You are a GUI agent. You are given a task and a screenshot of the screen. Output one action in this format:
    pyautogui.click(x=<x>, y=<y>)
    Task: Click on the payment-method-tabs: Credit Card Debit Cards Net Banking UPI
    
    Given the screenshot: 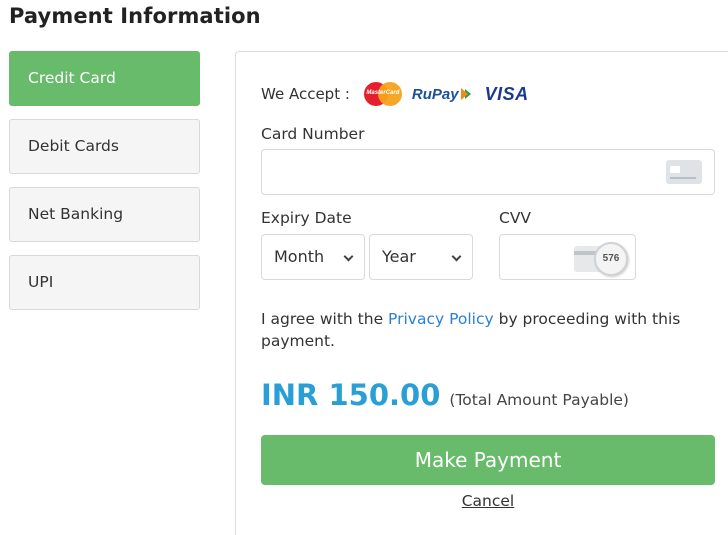 What is the action you would take?
    pyautogui.click(x=104, y=187)
    